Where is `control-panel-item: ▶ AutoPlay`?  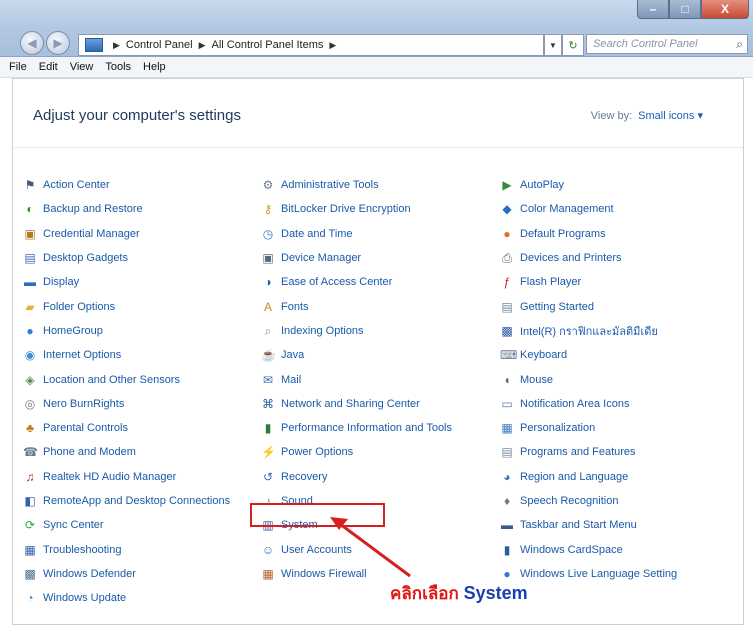 control-panel-item: ▶ AutoPlay is located at coordinates (588, 185).